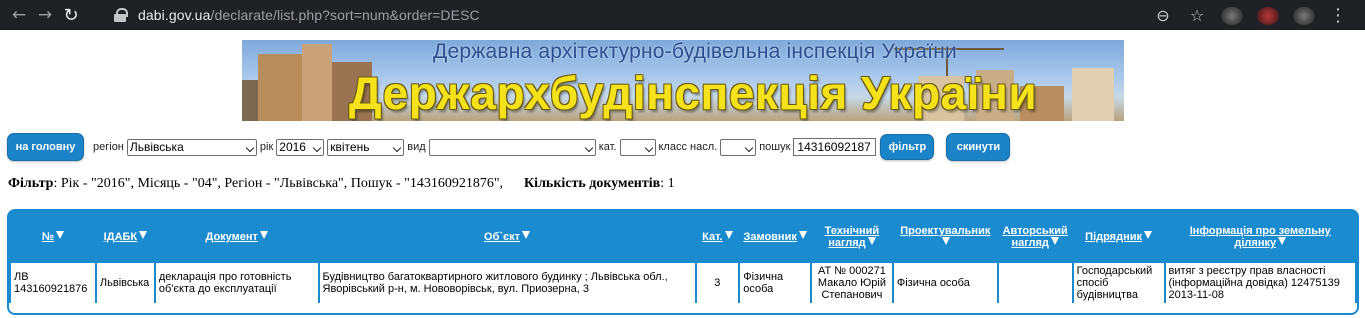  What do you see at coordinates (231, 237) in the screenshot?
I see `sort-document-link: Документ` at bounding box center [231, 237].